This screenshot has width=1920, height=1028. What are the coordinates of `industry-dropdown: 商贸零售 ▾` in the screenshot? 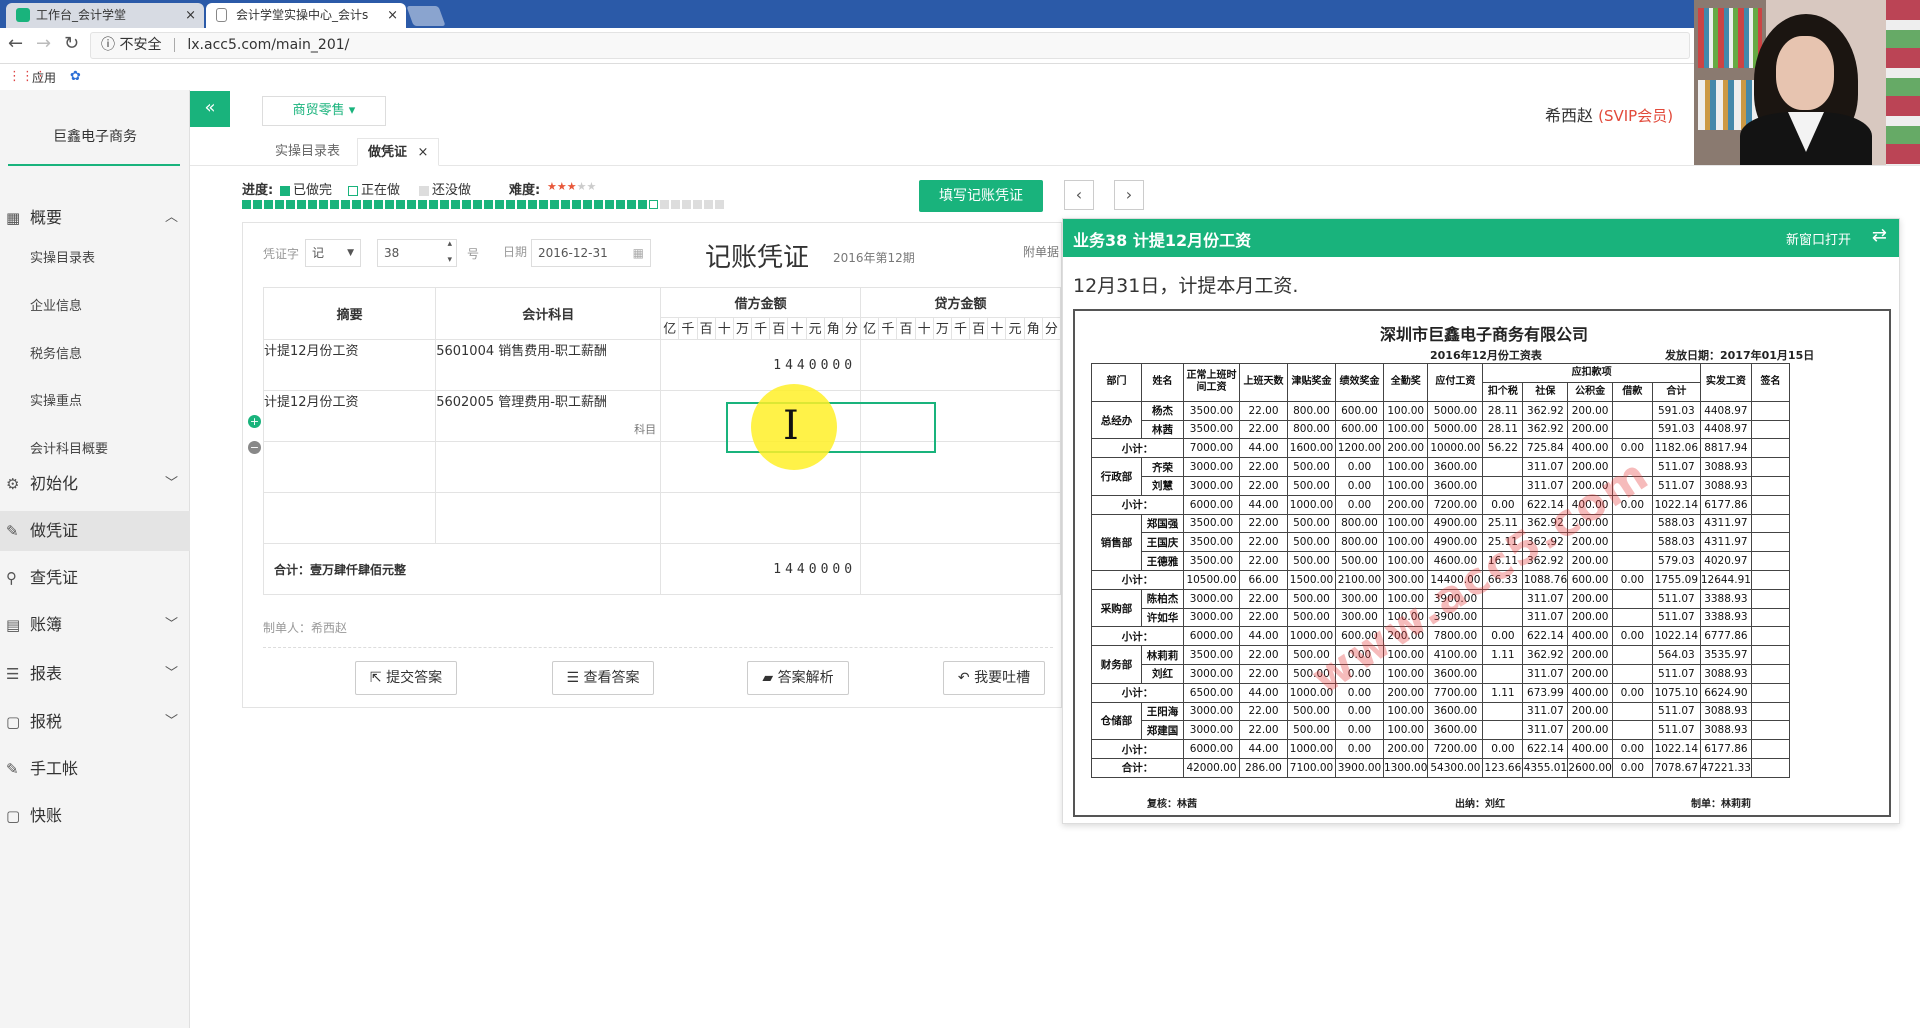 It's located at (324, 111).